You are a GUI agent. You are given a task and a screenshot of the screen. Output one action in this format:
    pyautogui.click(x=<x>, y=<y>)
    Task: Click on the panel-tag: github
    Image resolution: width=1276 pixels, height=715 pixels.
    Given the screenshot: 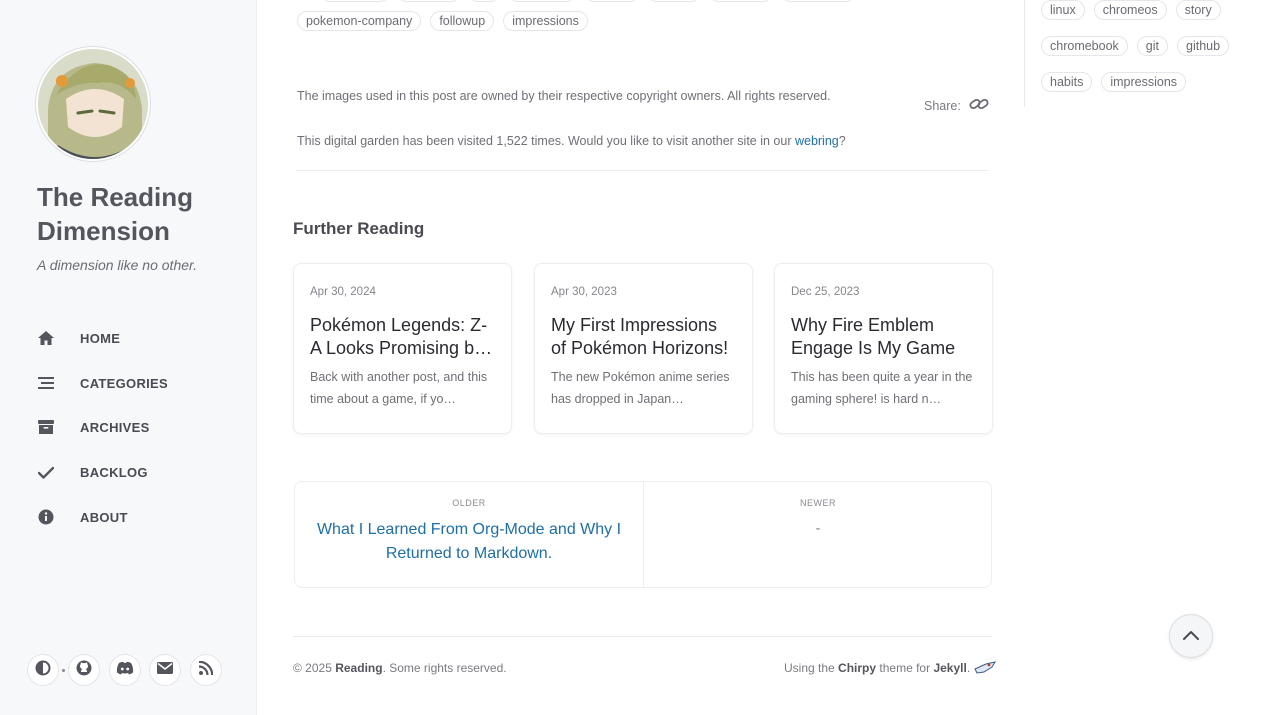 What is the action you would take?
    pyautogui.click(x=1203, y=46)
    